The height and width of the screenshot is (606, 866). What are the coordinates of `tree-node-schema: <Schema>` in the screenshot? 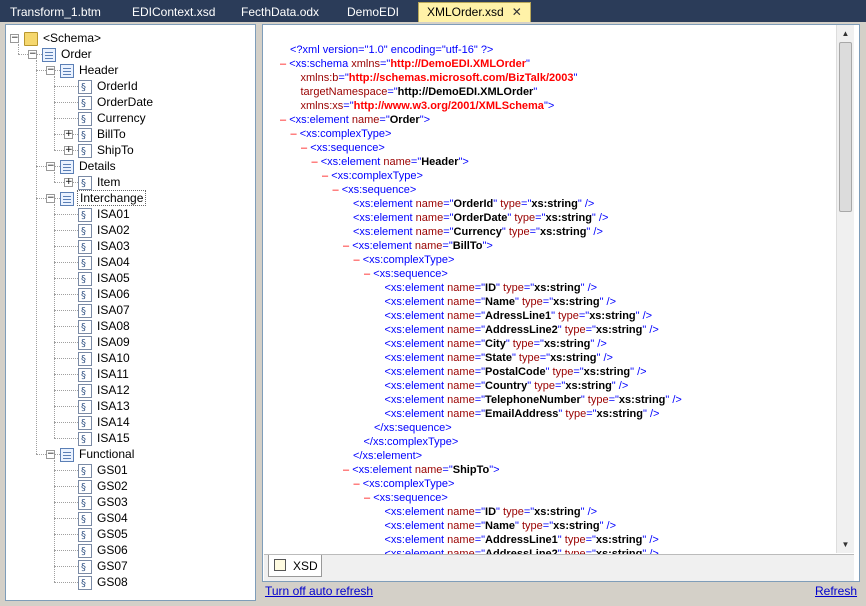 It's located at (63, 38).